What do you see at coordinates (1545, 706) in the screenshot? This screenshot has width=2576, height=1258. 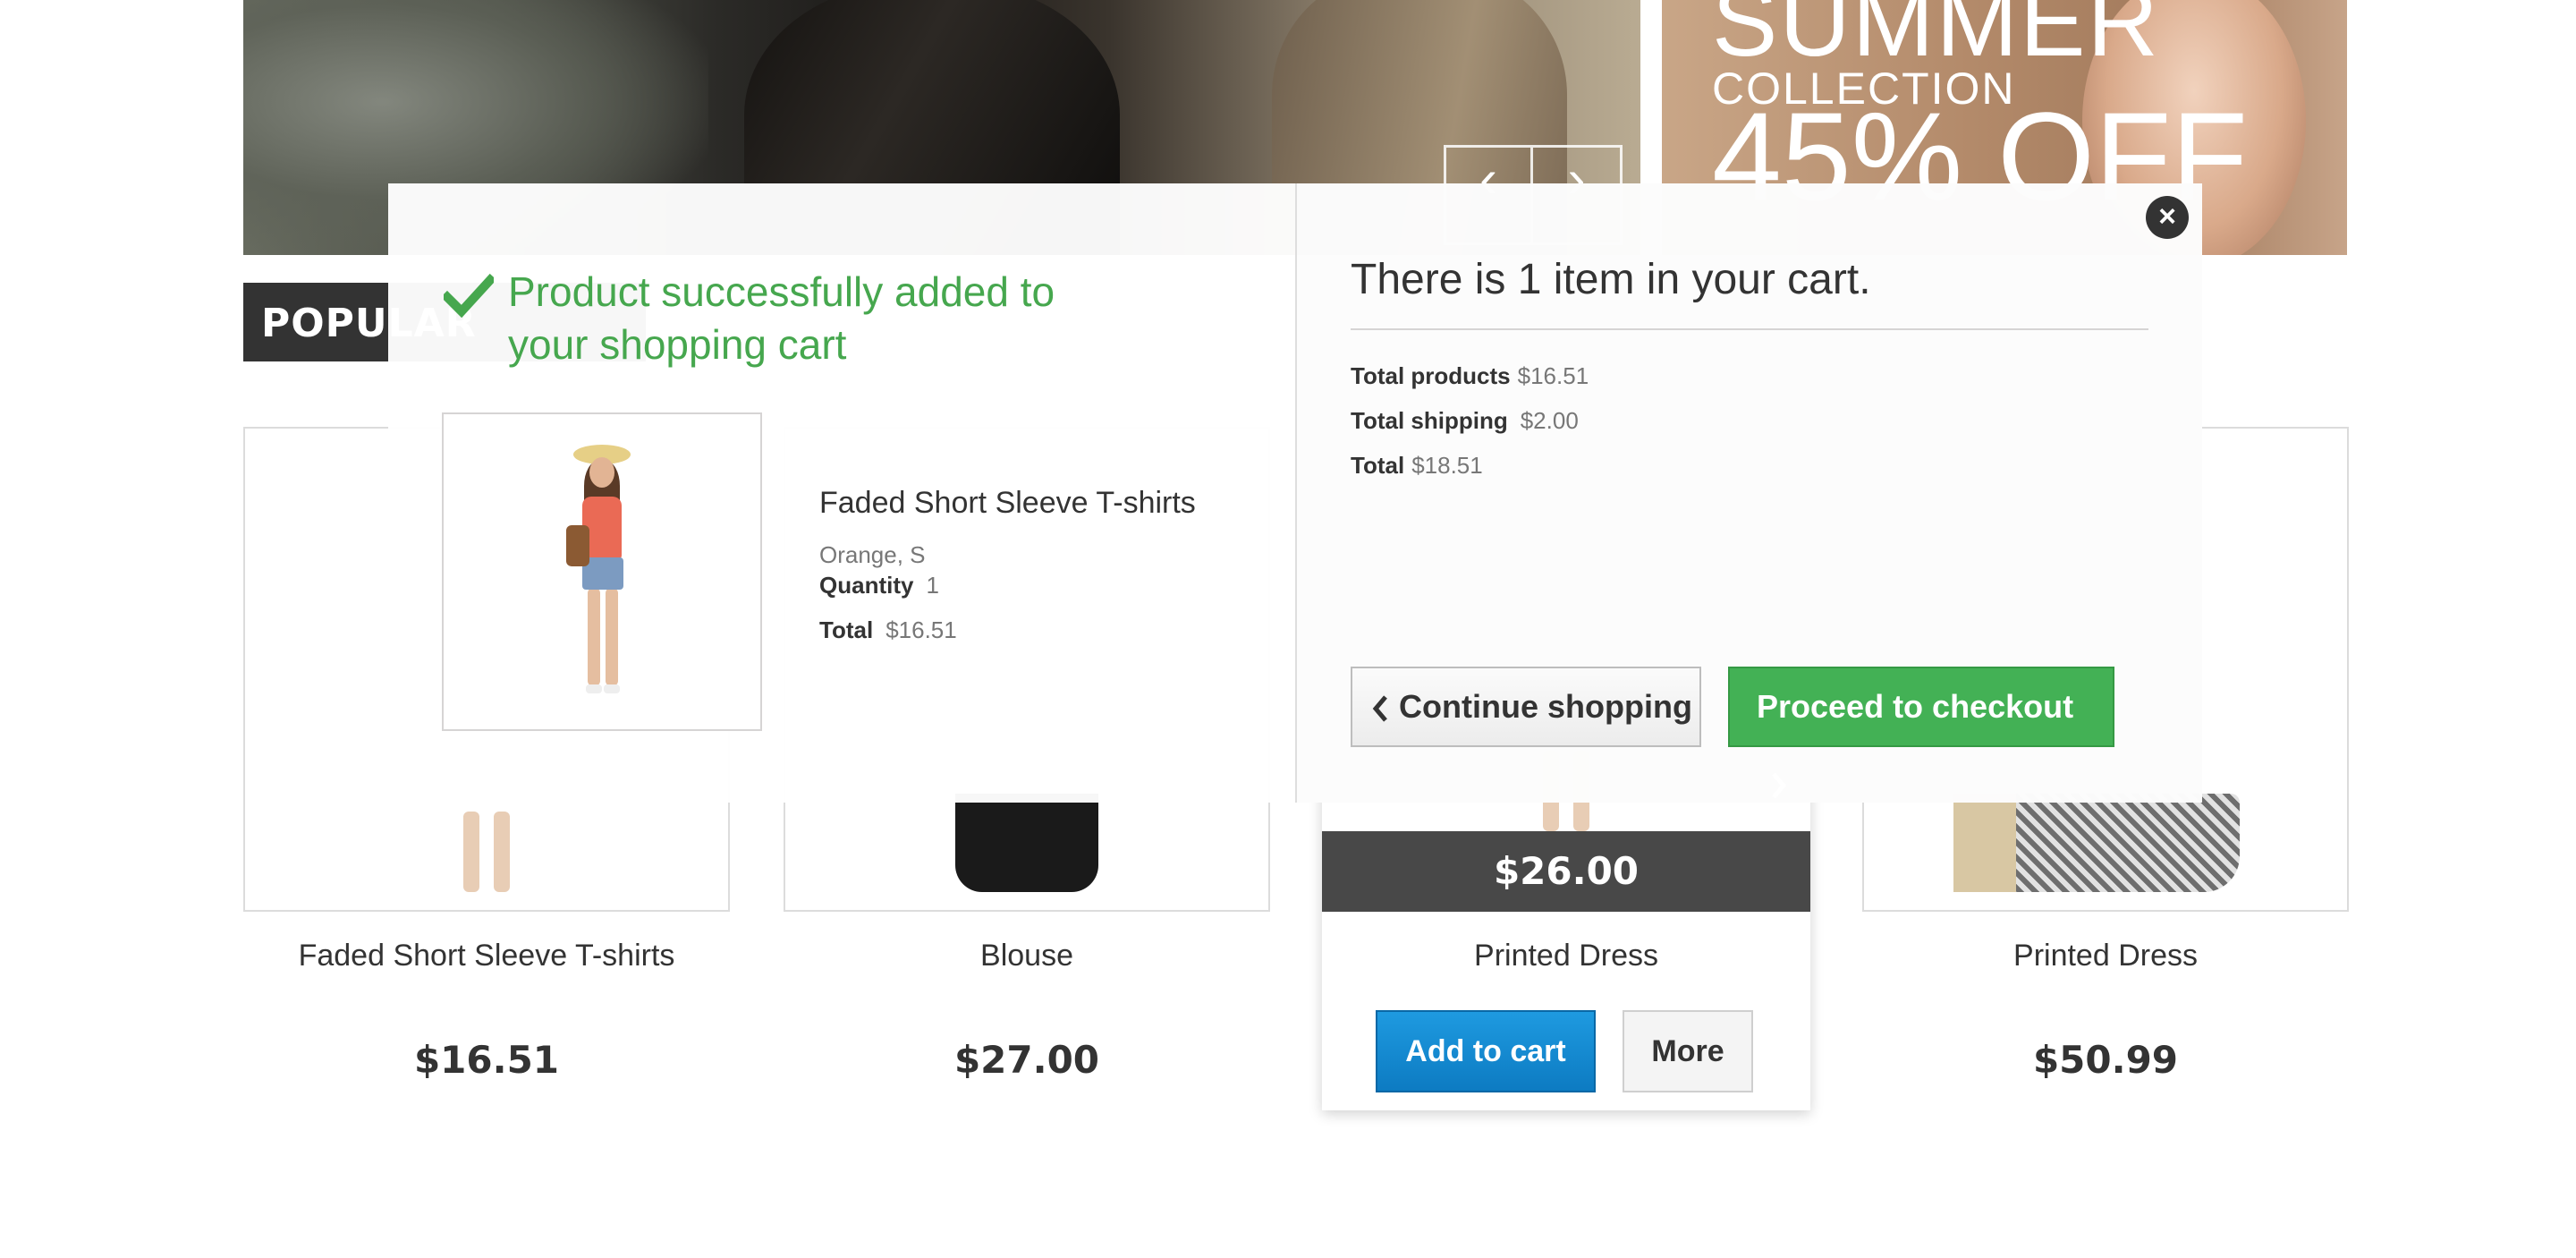 I see `continue-shopping-label: Continue shopping` at bounding box center [1545, 706].